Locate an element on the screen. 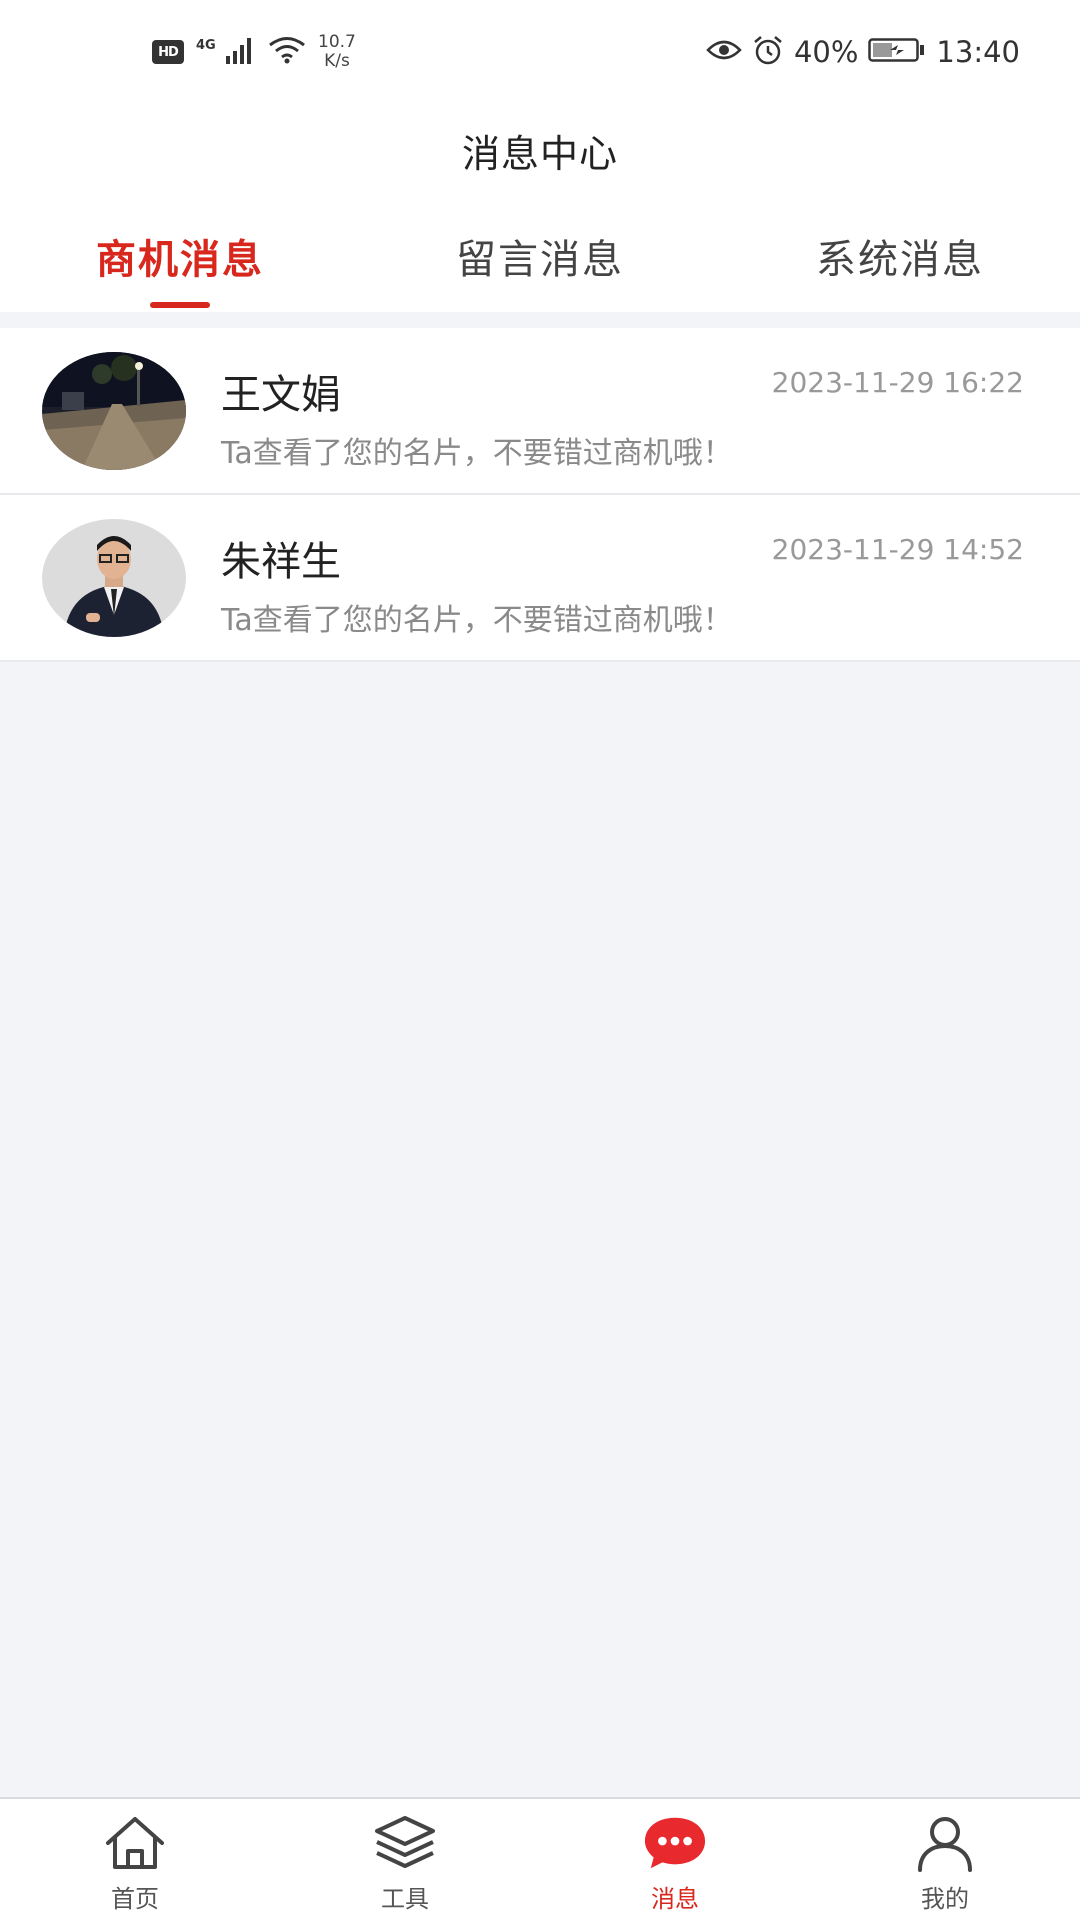  alarm-icon is located at coordinates (768, 52).